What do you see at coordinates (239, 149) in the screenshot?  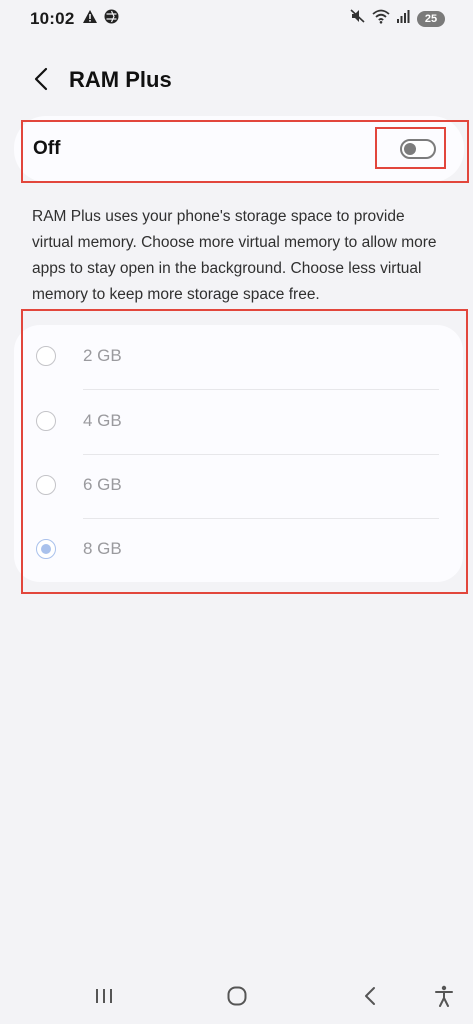 I see `ram-plus-toggle-row: Off` at bounding box center [239, 149].